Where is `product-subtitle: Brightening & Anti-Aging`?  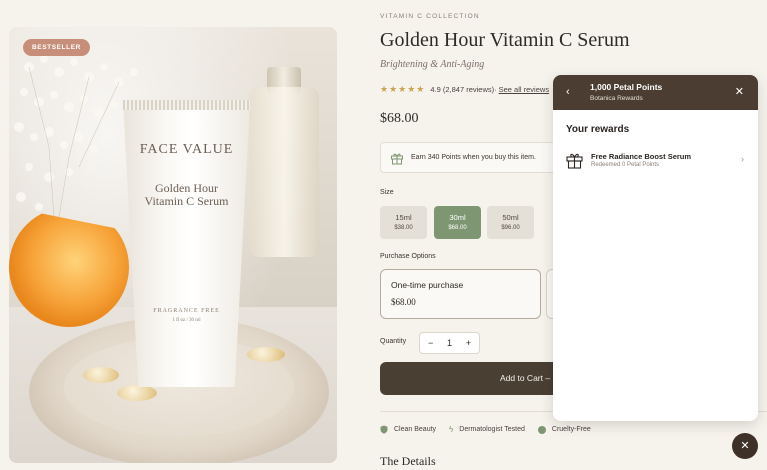
product-subtitle: Brightening & Anti-Aging is located at coordinates (432, 64).